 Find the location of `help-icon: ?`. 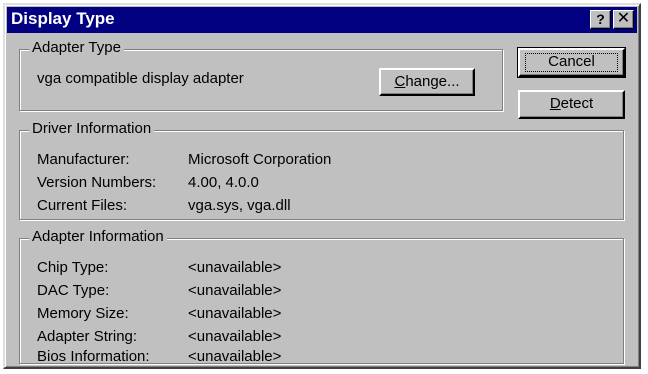

help-icon: ? is located at coordinates (600, 19).